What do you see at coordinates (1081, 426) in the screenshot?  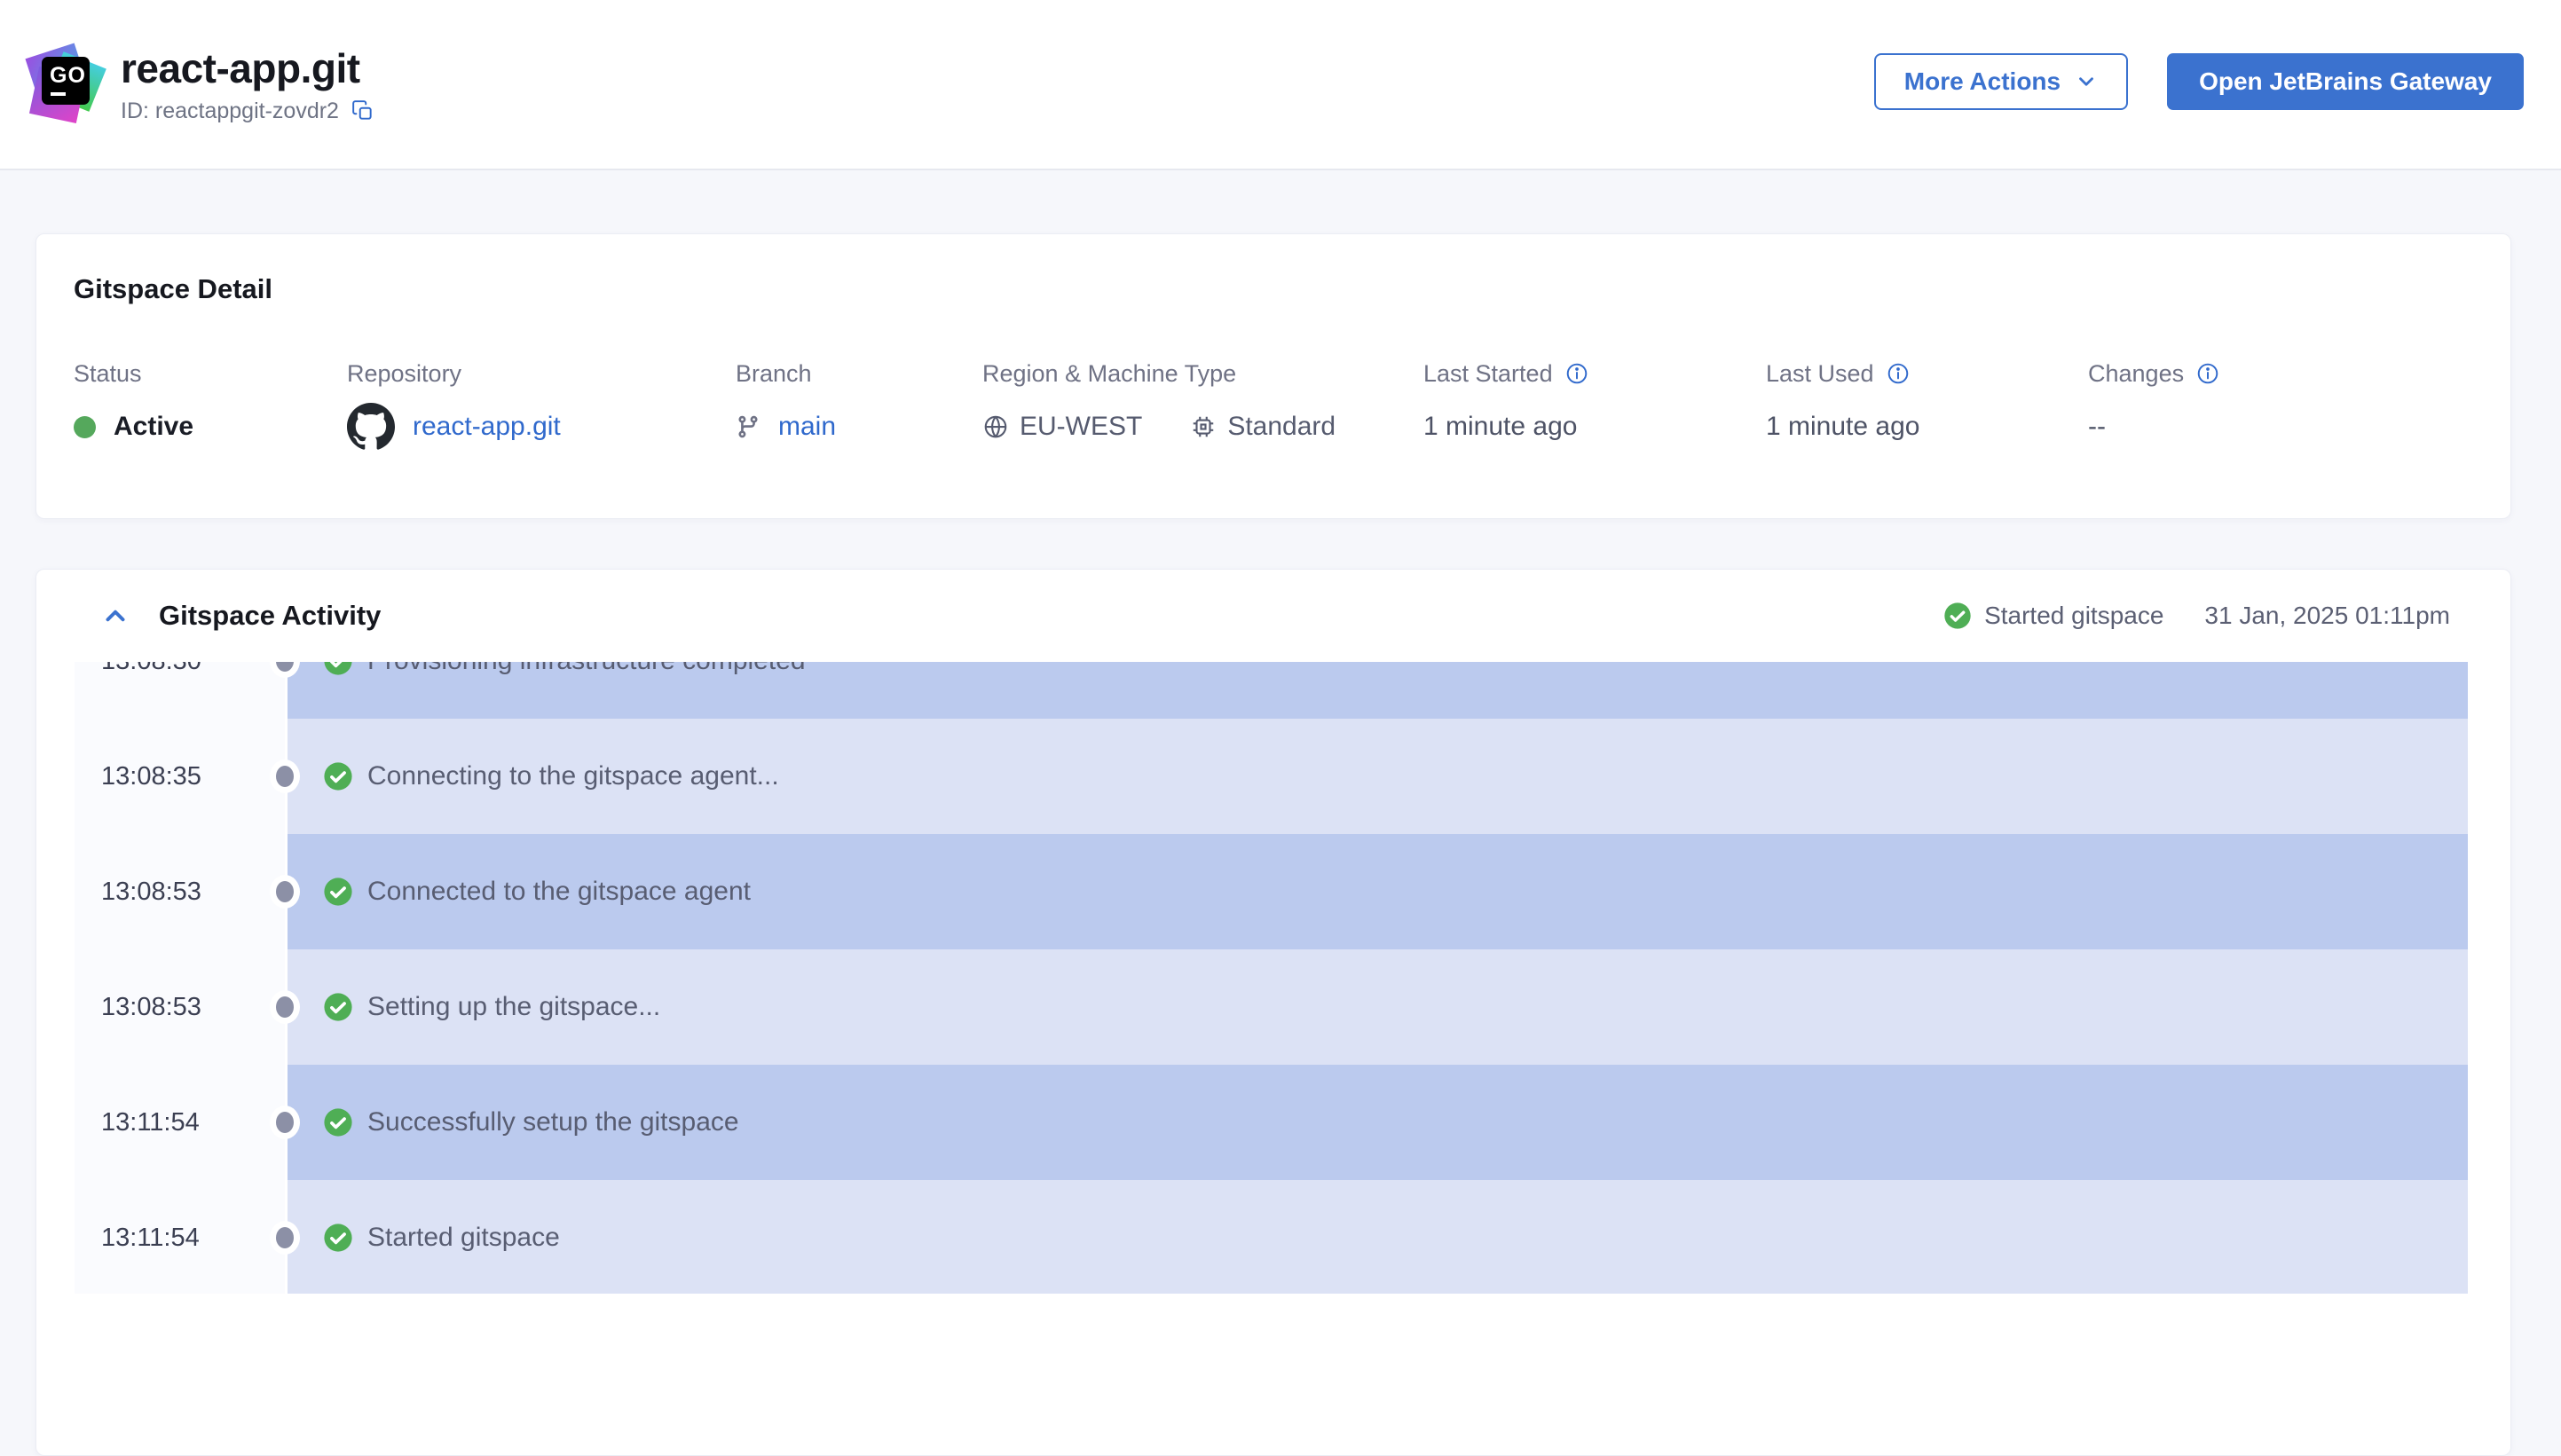 I see `region-value: EU-WEST` at bounding box center [1081, 426].